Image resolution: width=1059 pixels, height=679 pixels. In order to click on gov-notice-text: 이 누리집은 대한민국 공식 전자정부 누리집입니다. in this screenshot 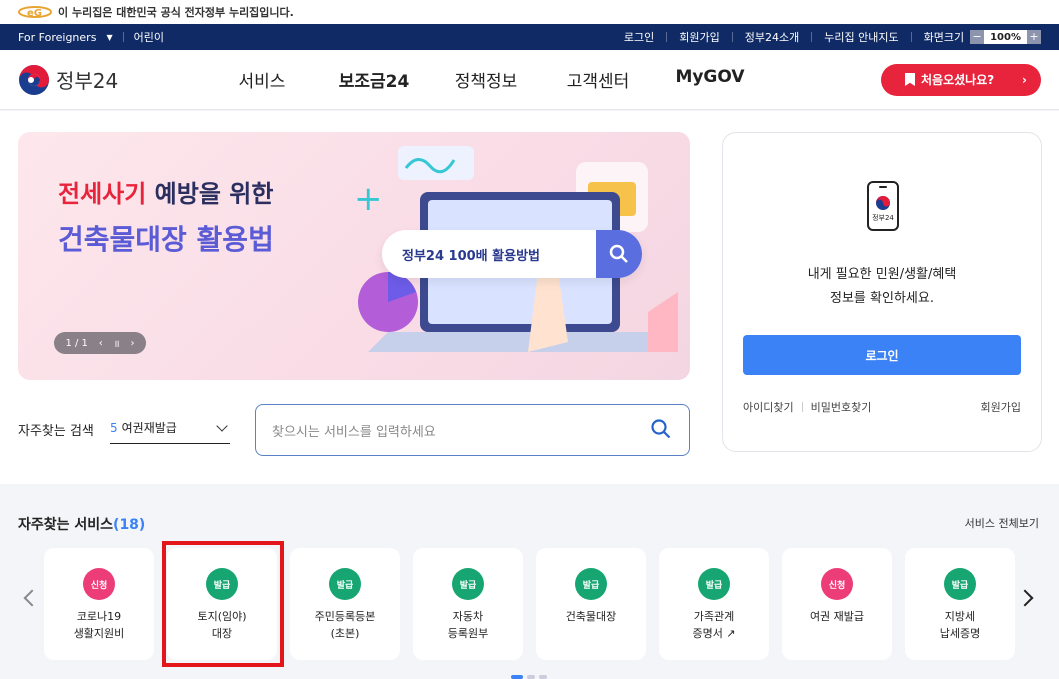, I will do `click(176, 12)`.